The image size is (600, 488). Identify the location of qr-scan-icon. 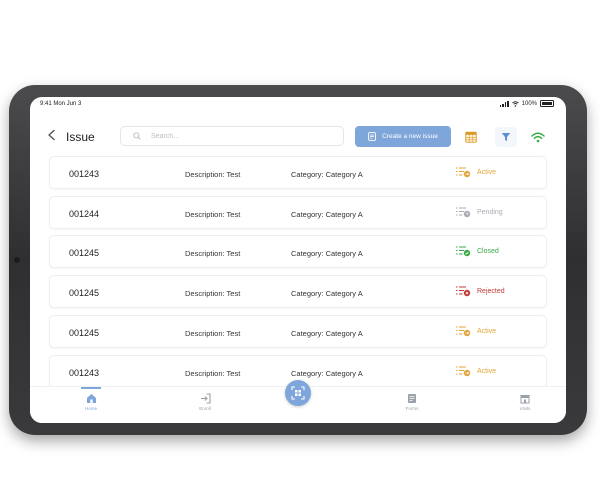
(298, 393).